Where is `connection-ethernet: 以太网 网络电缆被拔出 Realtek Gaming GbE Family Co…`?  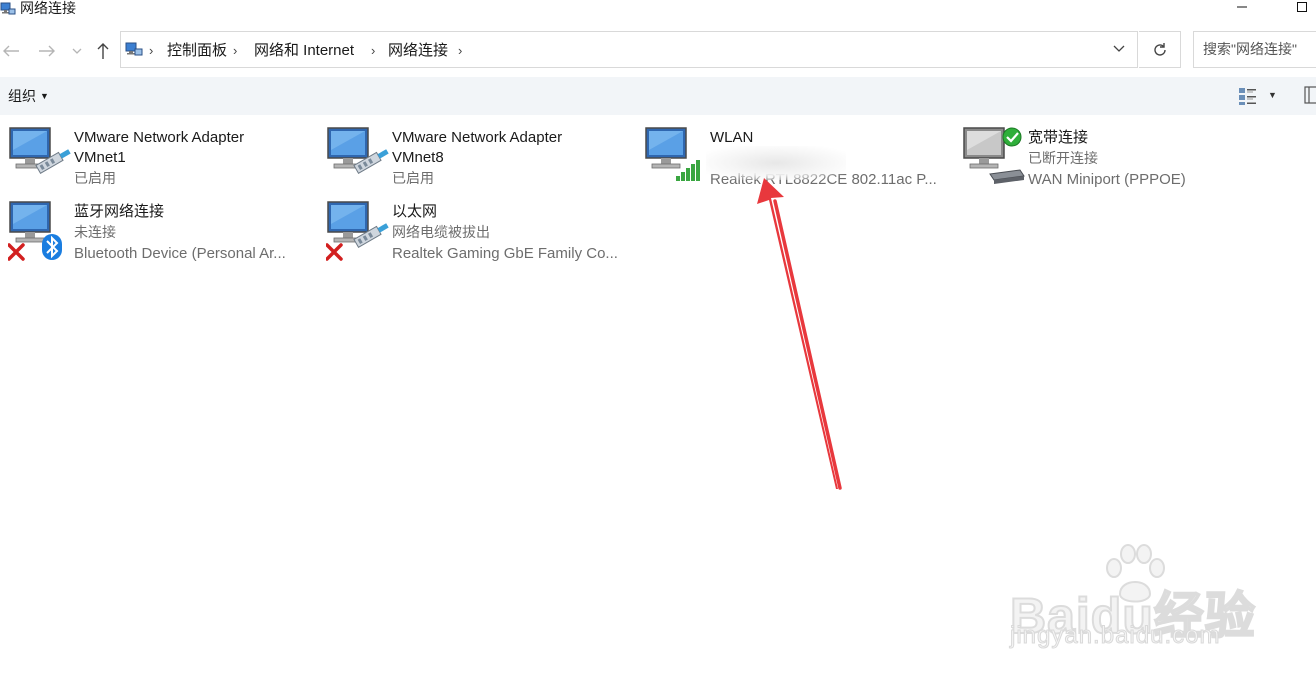
connection-ethernet: 以太网 网络电缆被拔出 Realtek Gaming GbE Family Co… is located at coordinates (485, 235).